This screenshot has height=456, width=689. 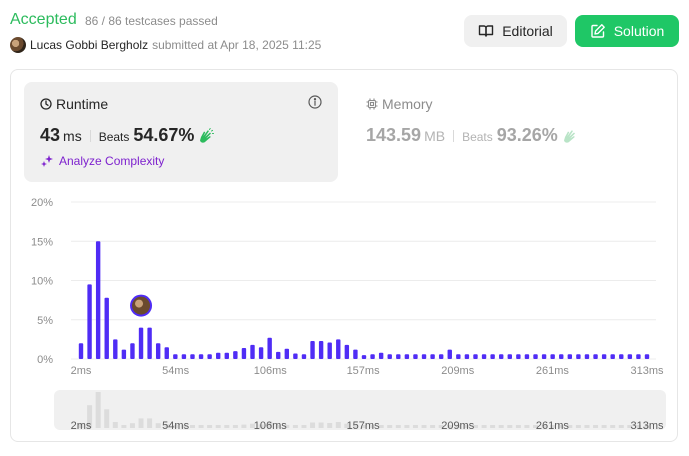 I want to click on y-tick-label: 10%, so click(x=42, y=282).